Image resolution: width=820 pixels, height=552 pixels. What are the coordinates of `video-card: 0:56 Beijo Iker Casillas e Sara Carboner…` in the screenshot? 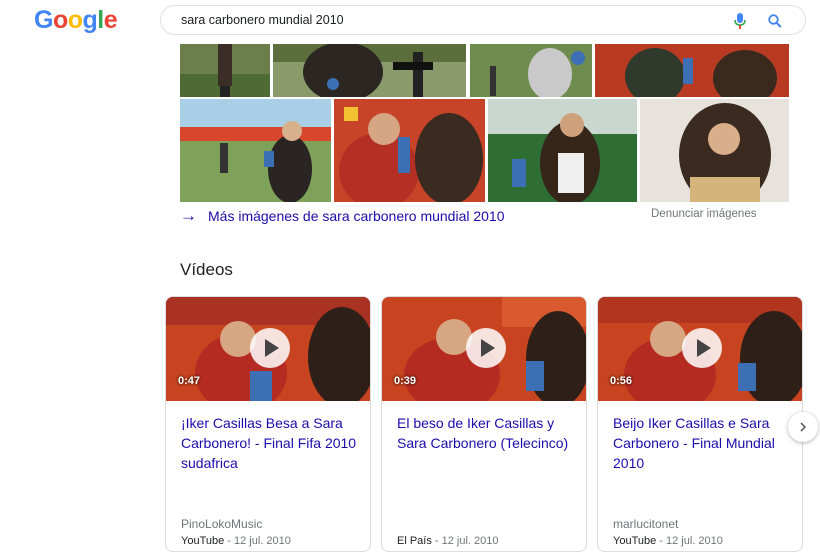 It's located at (700, 424).